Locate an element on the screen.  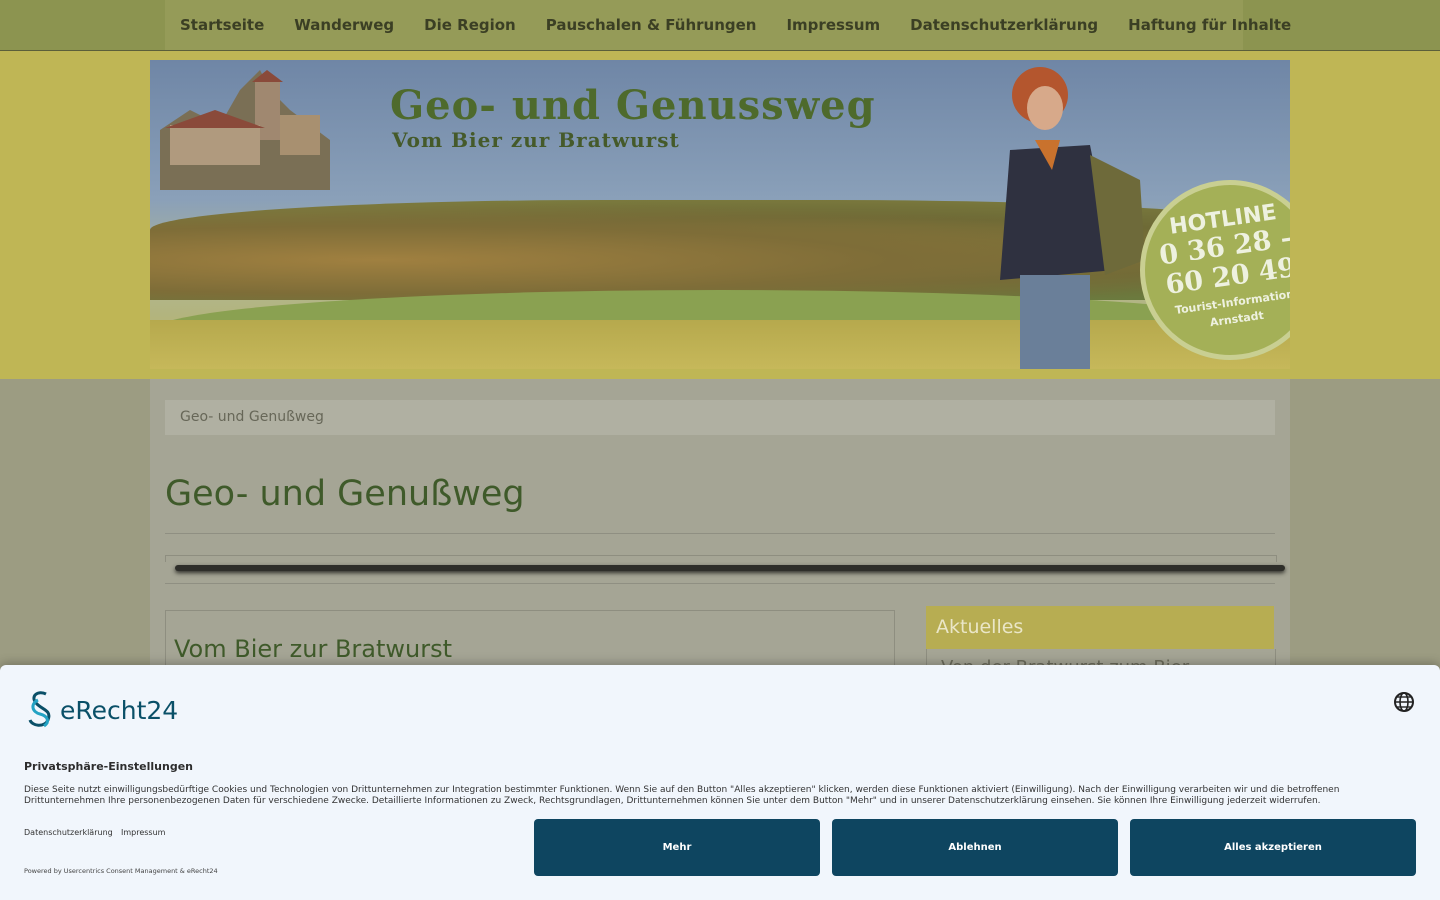
nav-item-haftung: Haftung für Inhalte is located at coordinates (1209, 25).